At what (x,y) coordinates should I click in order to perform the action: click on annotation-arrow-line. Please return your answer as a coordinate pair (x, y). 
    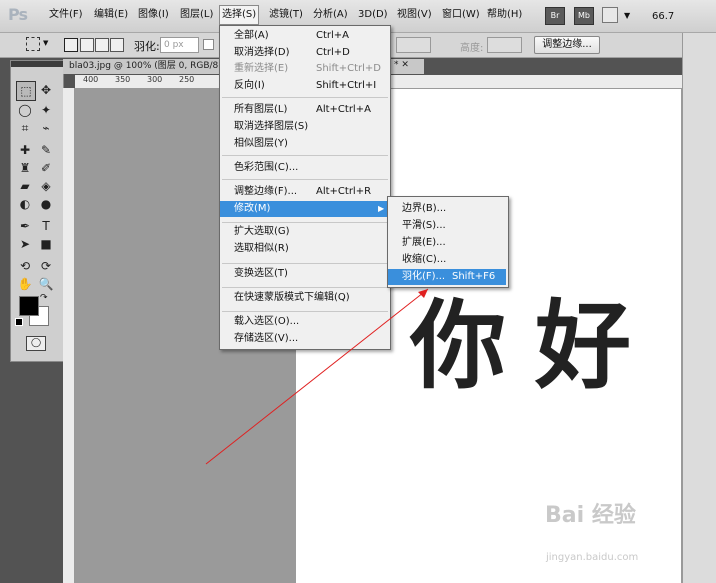
    Looking at the image, I should click on (317, 376).